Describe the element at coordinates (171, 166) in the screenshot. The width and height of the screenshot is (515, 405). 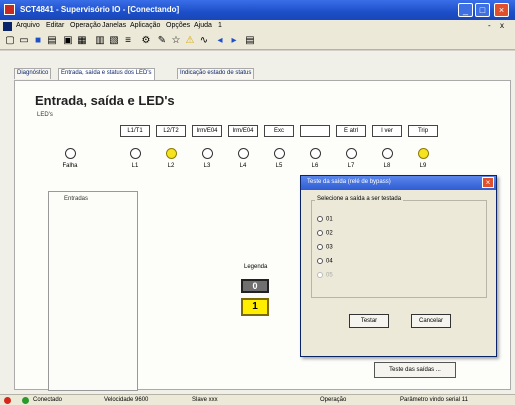
I see `led-label: L2` at that location.